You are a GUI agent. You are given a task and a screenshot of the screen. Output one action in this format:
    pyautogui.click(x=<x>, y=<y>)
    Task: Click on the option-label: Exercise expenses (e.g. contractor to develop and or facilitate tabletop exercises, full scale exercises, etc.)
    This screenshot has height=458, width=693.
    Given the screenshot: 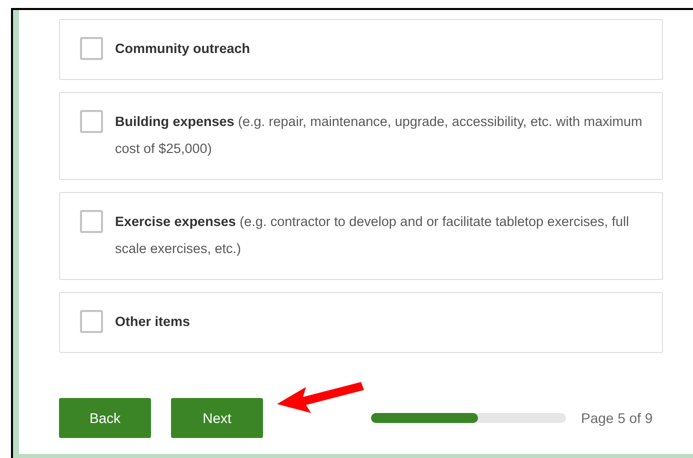 What is the action you would take?
    pyautogui.click(x=372, y=235)
    